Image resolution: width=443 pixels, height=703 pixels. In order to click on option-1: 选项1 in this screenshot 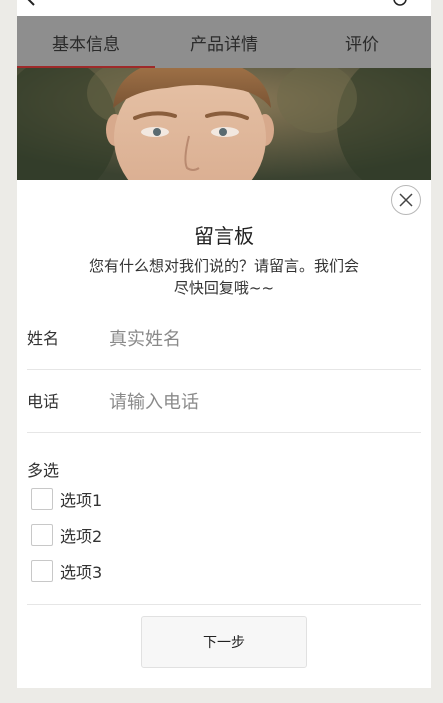, I will do `click(66, 499)`.